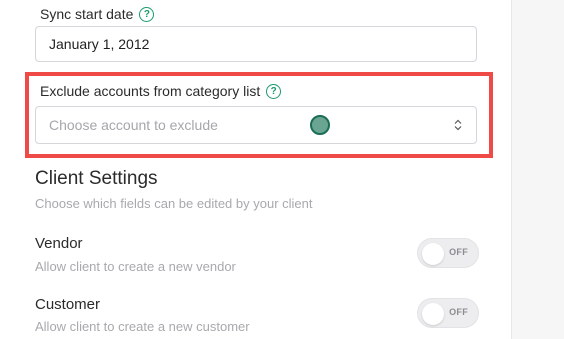 The image size is (564, 339). What do you see at coordinates (150, 91) in the screenshot?
I see `exclude-accounts-label-text: Exclude accounts from category list` at bounding box center [150, 91].